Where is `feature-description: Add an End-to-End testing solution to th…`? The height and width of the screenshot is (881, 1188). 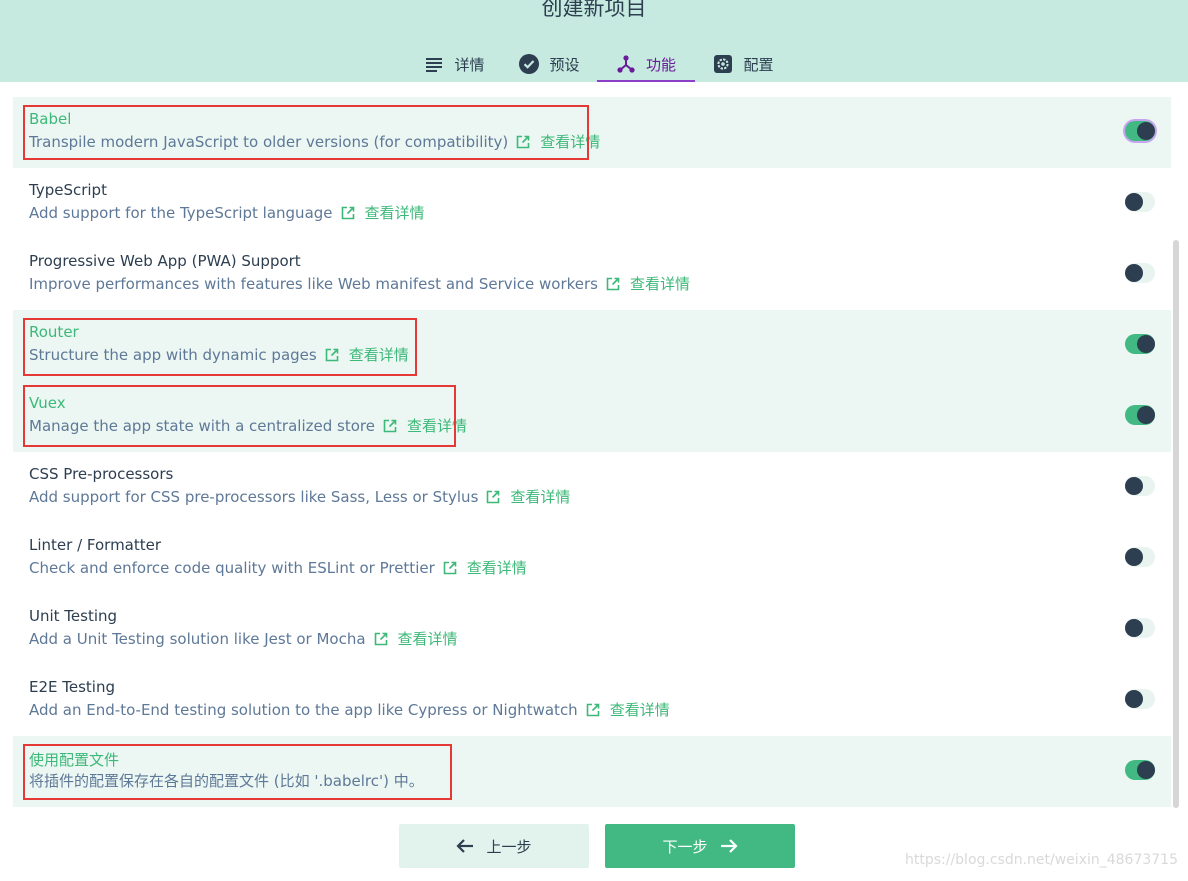
feature-description: Add an End-to-End testing solution to th… is located at coordinates (349, 709).